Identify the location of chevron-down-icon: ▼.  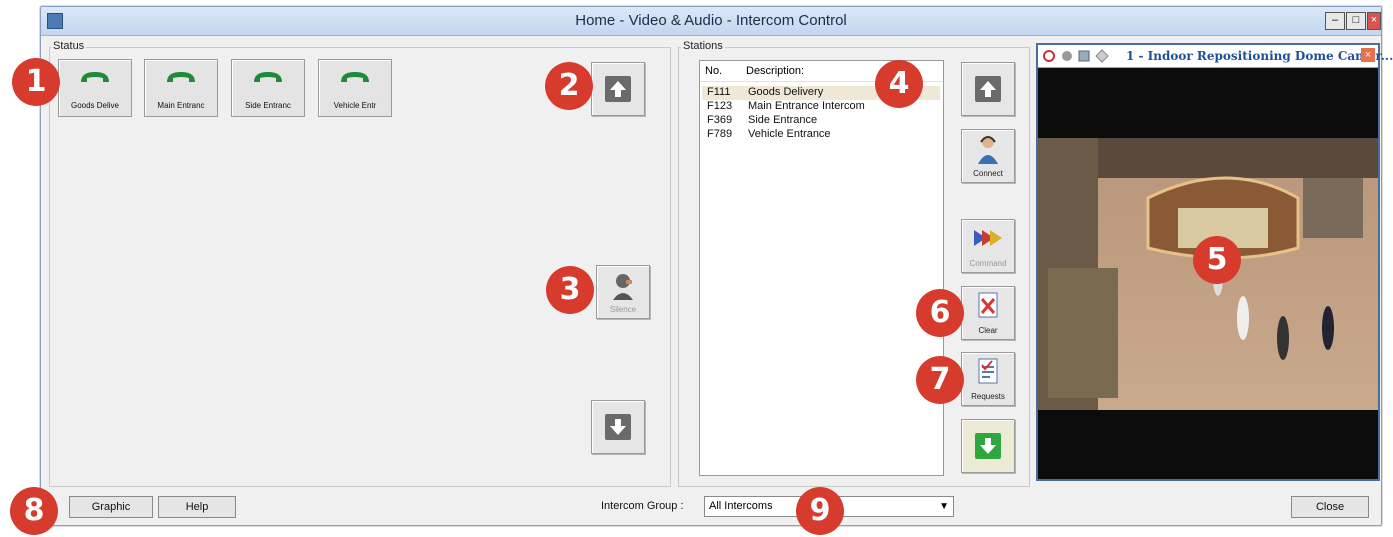
(944, 506).